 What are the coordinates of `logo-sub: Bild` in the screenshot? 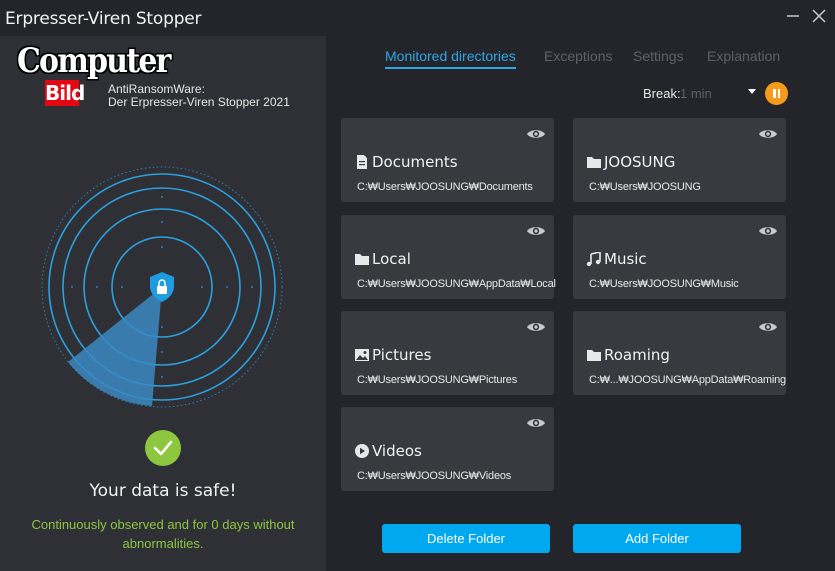 It's located at (65, 93).